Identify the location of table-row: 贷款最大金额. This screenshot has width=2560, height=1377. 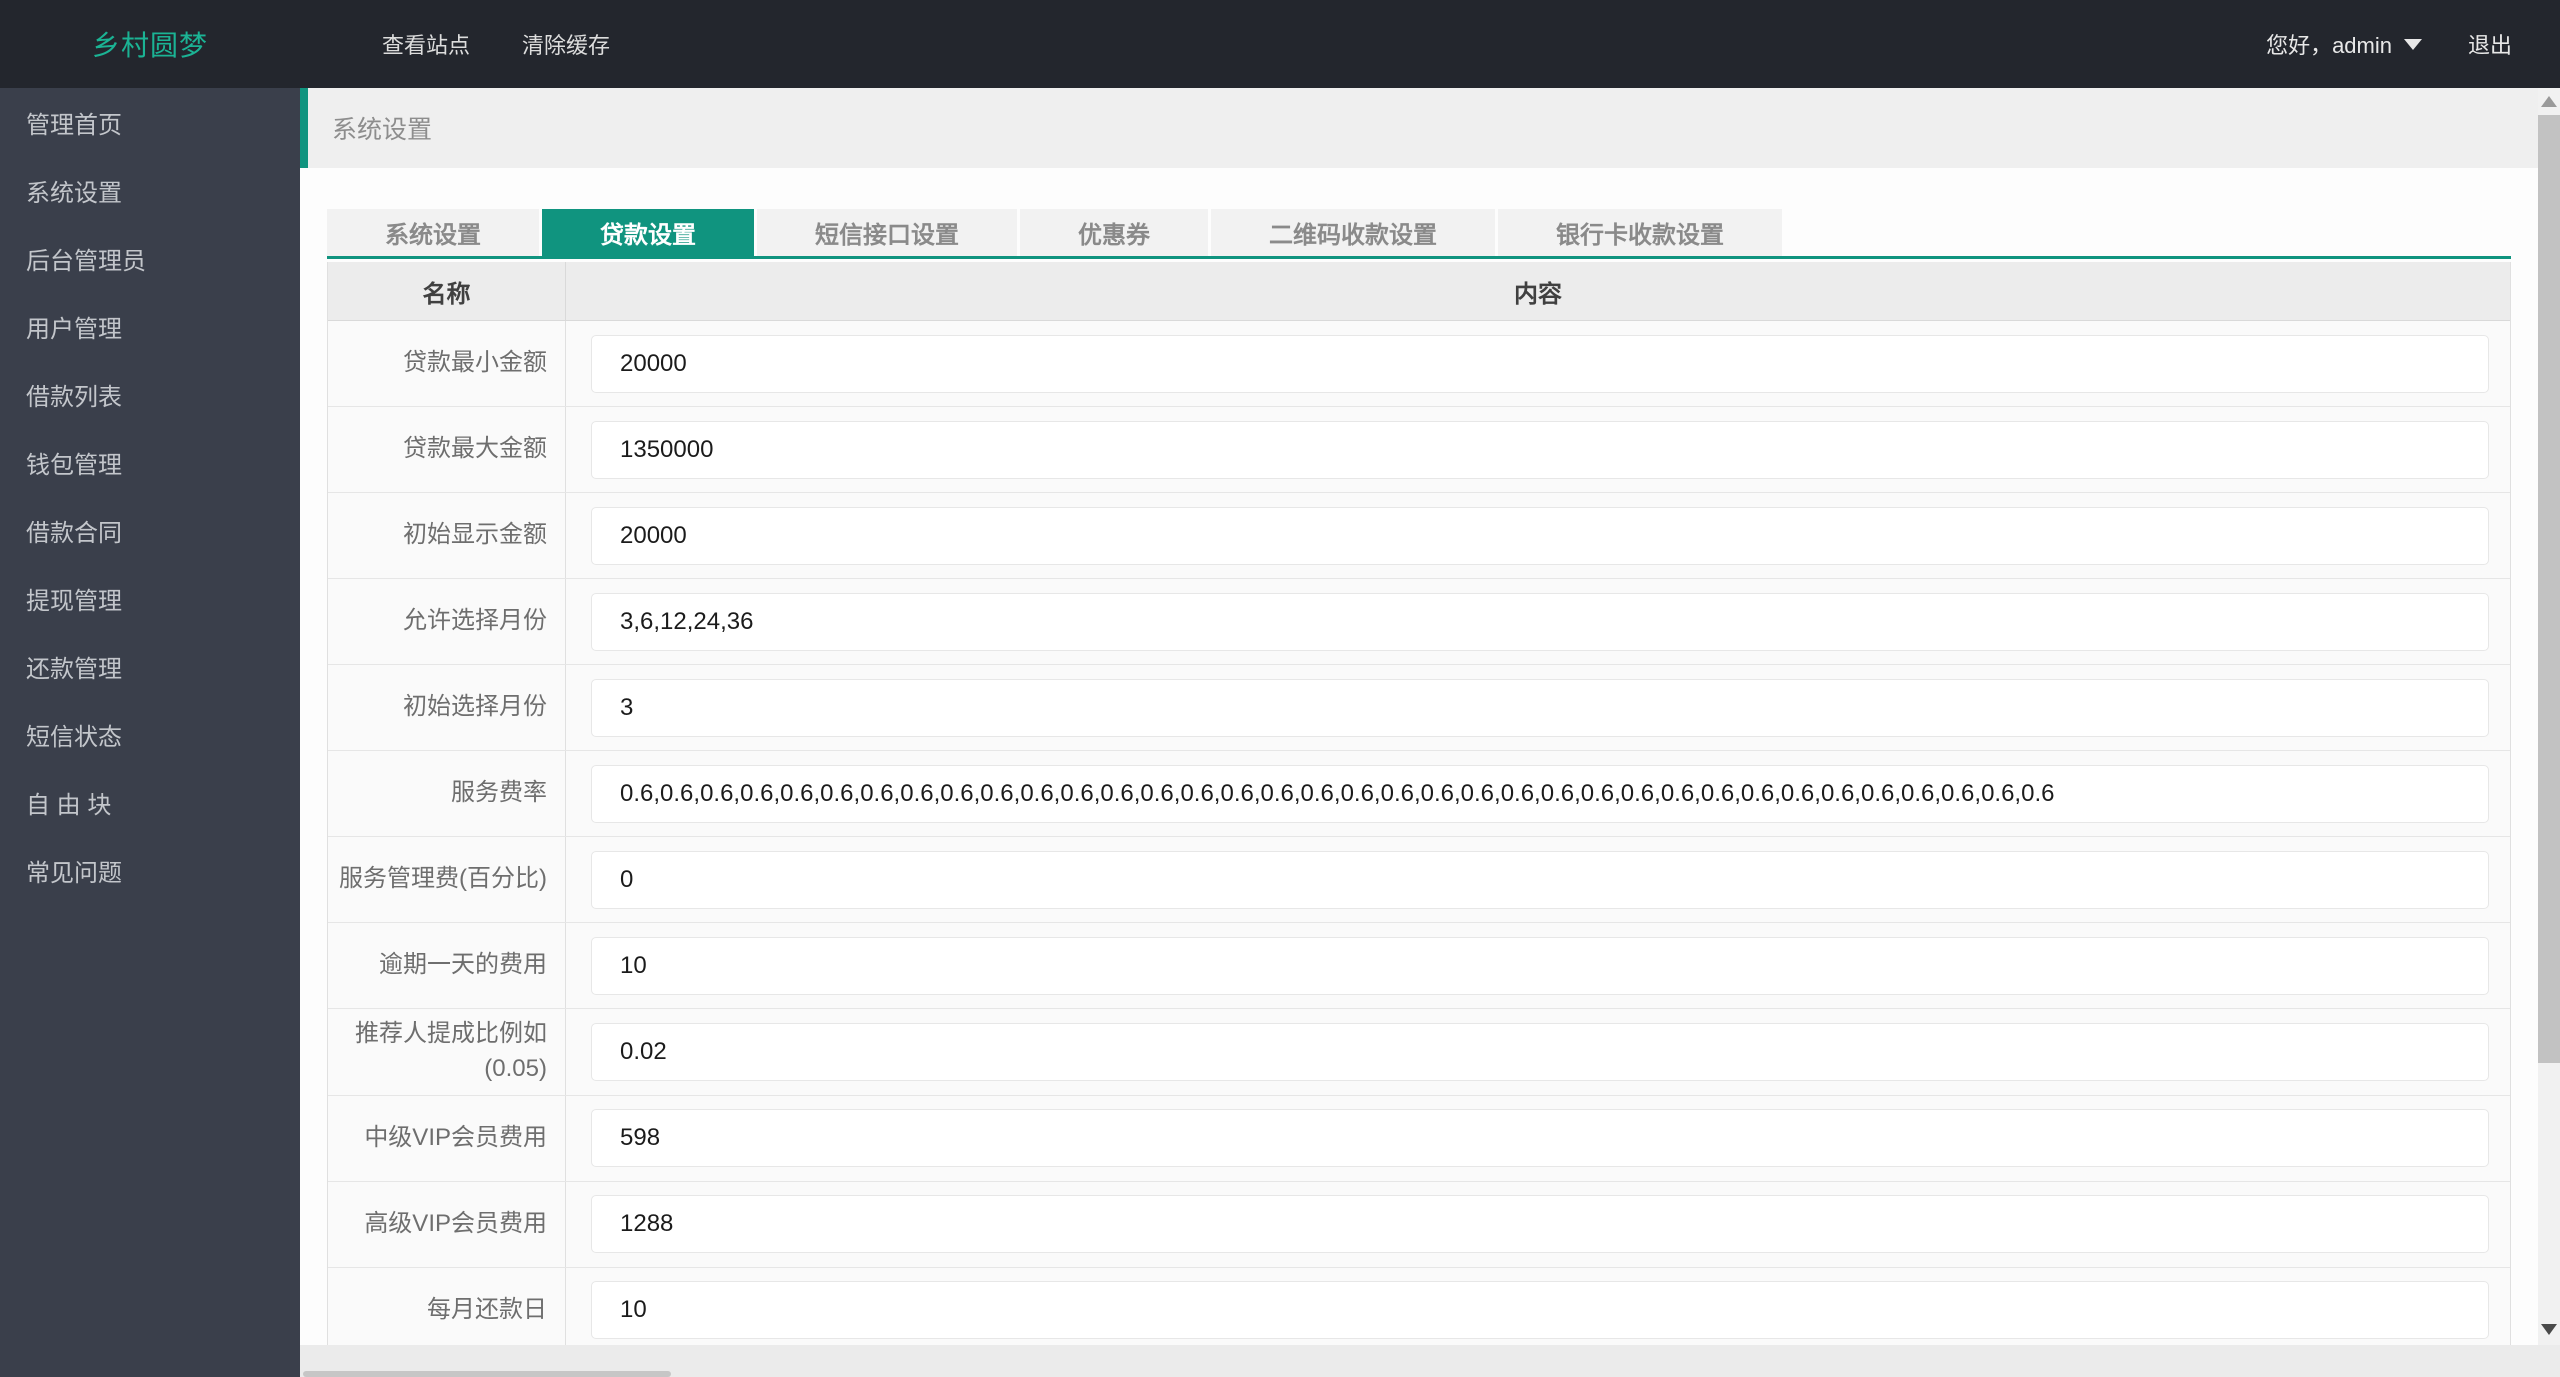
(1419, 450).